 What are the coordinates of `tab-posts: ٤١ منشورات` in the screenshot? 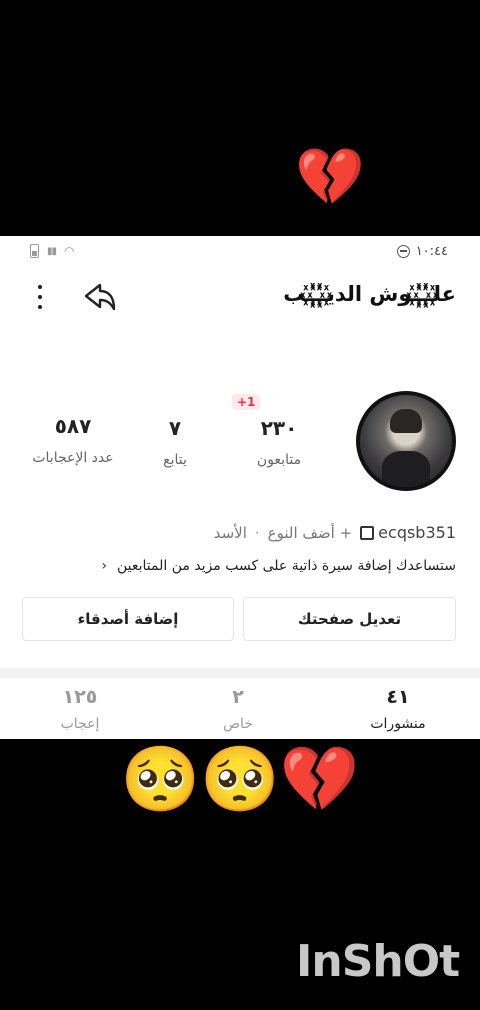 It's located at (398, 709).